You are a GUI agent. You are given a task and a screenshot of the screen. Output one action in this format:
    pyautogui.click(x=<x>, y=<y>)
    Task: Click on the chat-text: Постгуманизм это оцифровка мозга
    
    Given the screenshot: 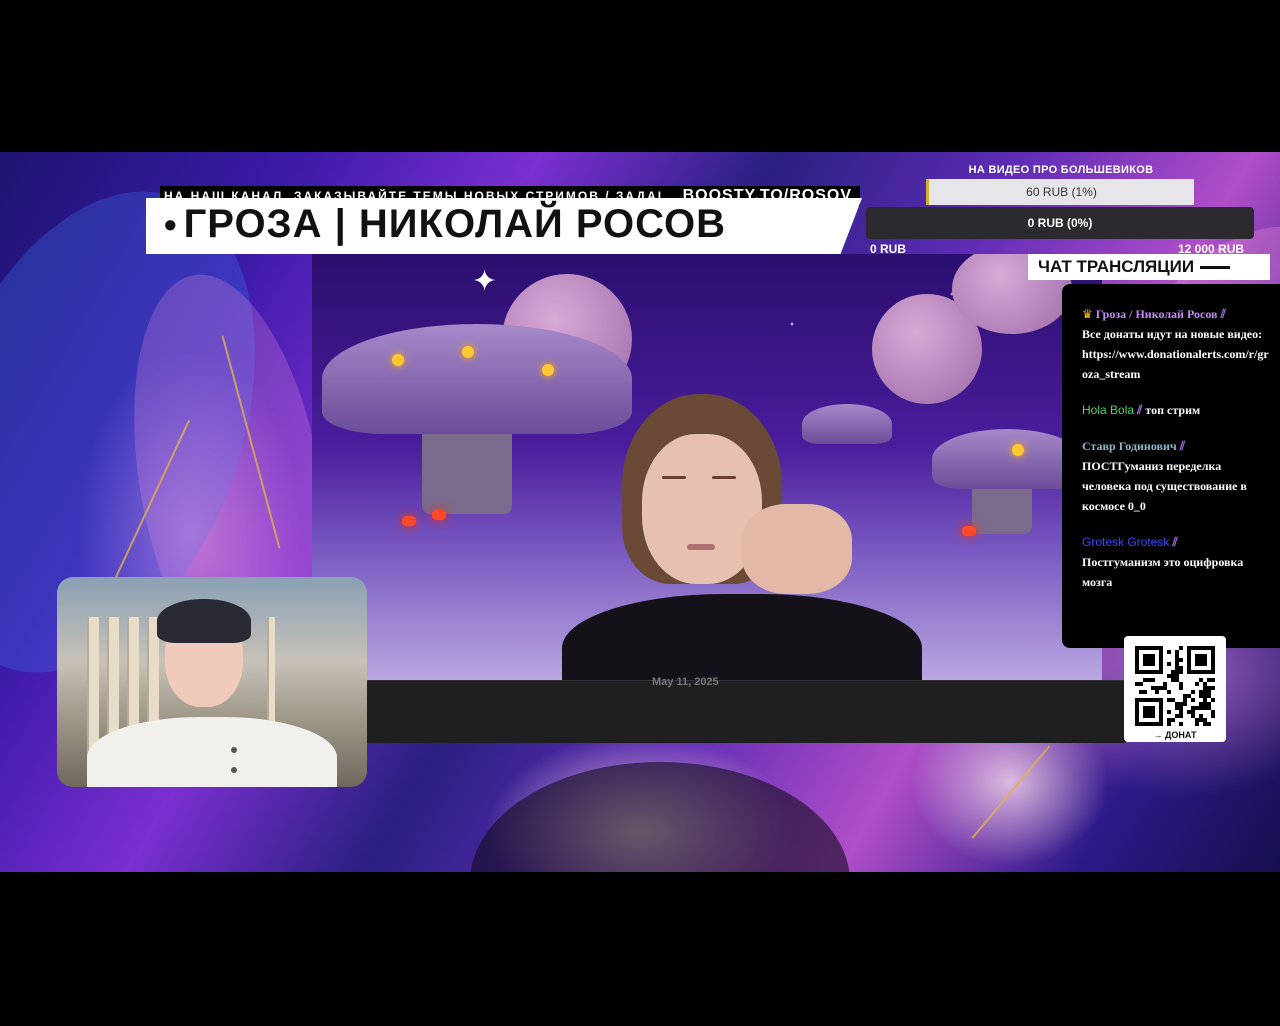 What is the action you would take?
    pyautogui.click(x=1163, y=572)
    